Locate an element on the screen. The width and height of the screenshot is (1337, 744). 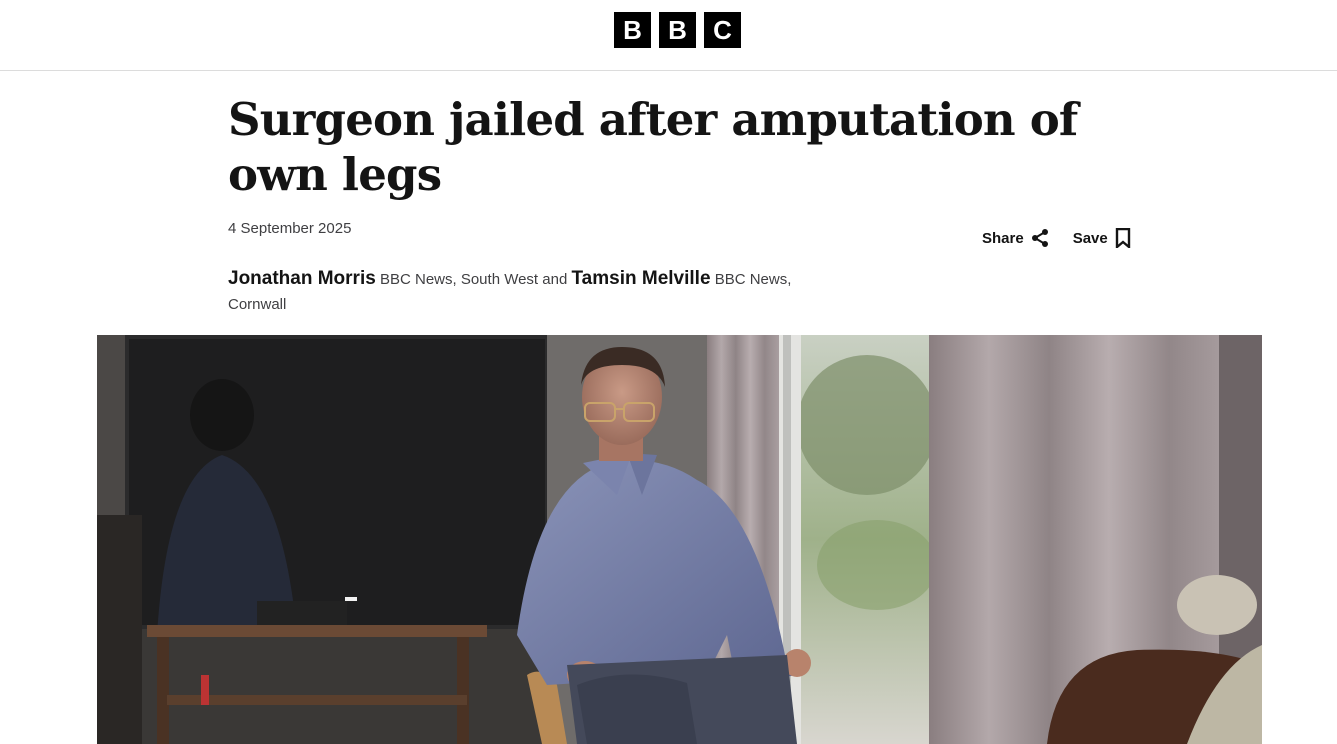
logo-letter-b2: B is located at coordinates (677, 30).